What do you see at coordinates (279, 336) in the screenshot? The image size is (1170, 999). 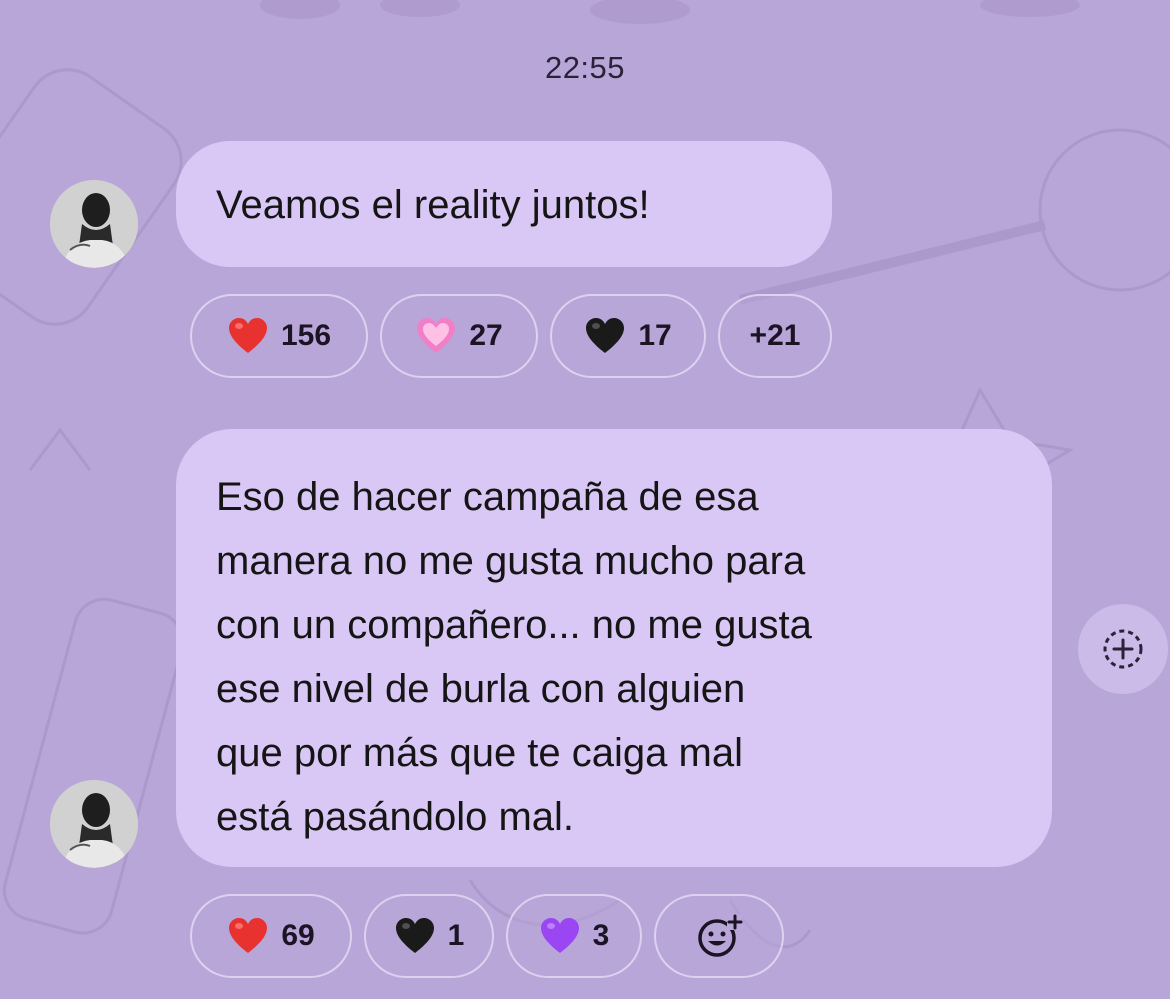 I see `reaction-red-heart: 156` at bounding box center [279, 336].